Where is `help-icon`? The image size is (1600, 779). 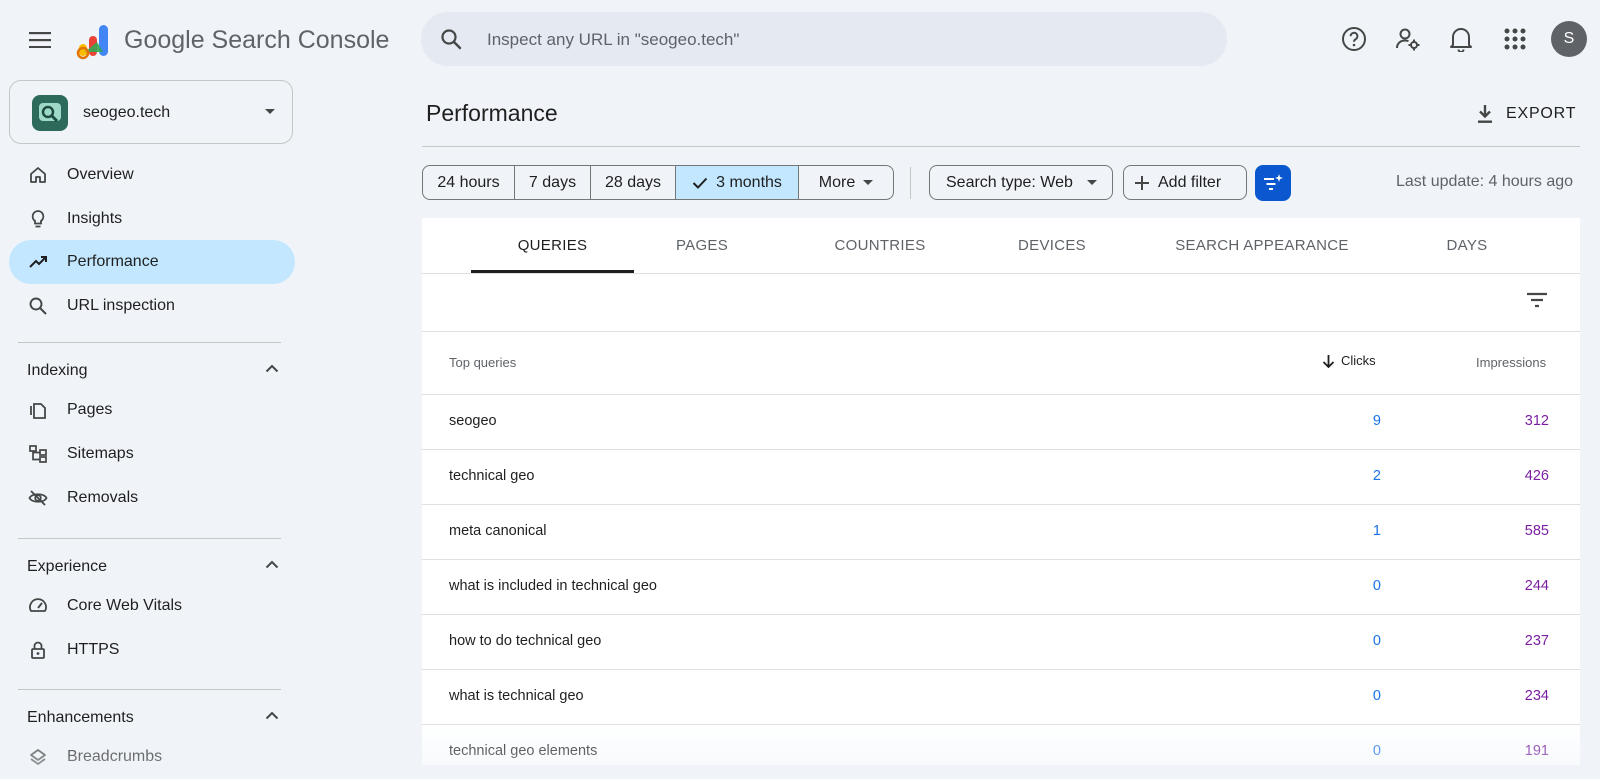
help-icon is located at coordinates (1354, 39).